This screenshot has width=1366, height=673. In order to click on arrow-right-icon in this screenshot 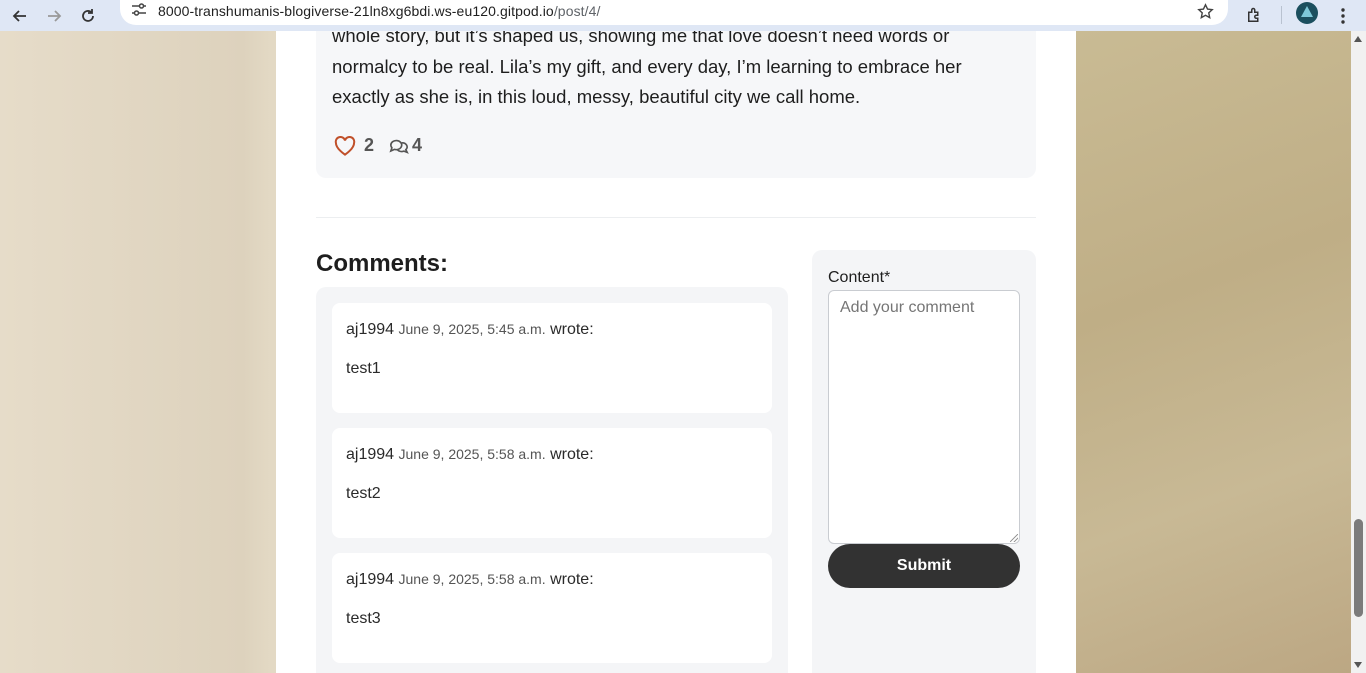, I will do `click(55, 15)`.